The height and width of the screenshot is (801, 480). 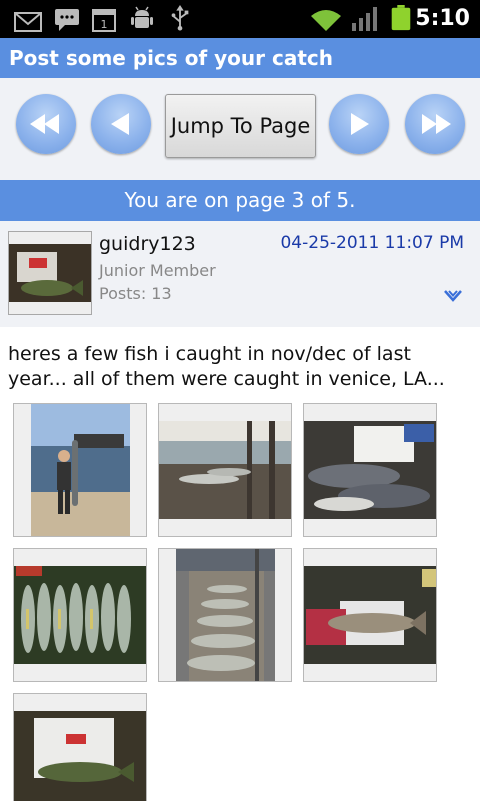 What do you see at coordinates (442, 18) in the screenshot?
I see `clock: 5:10` at bounding box center [442, 18].